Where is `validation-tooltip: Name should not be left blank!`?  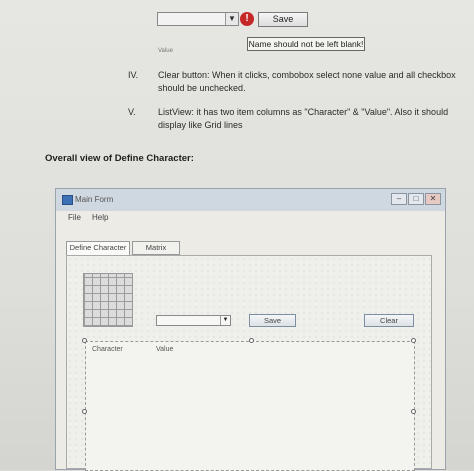 validation-tooltip: Name should not be left blank! is located at coordinates (306, 44).